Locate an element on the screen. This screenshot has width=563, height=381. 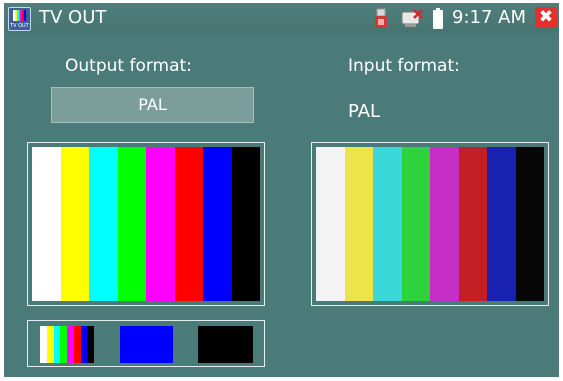
output-format-label: Output format: is located at coordinates (128, 66).